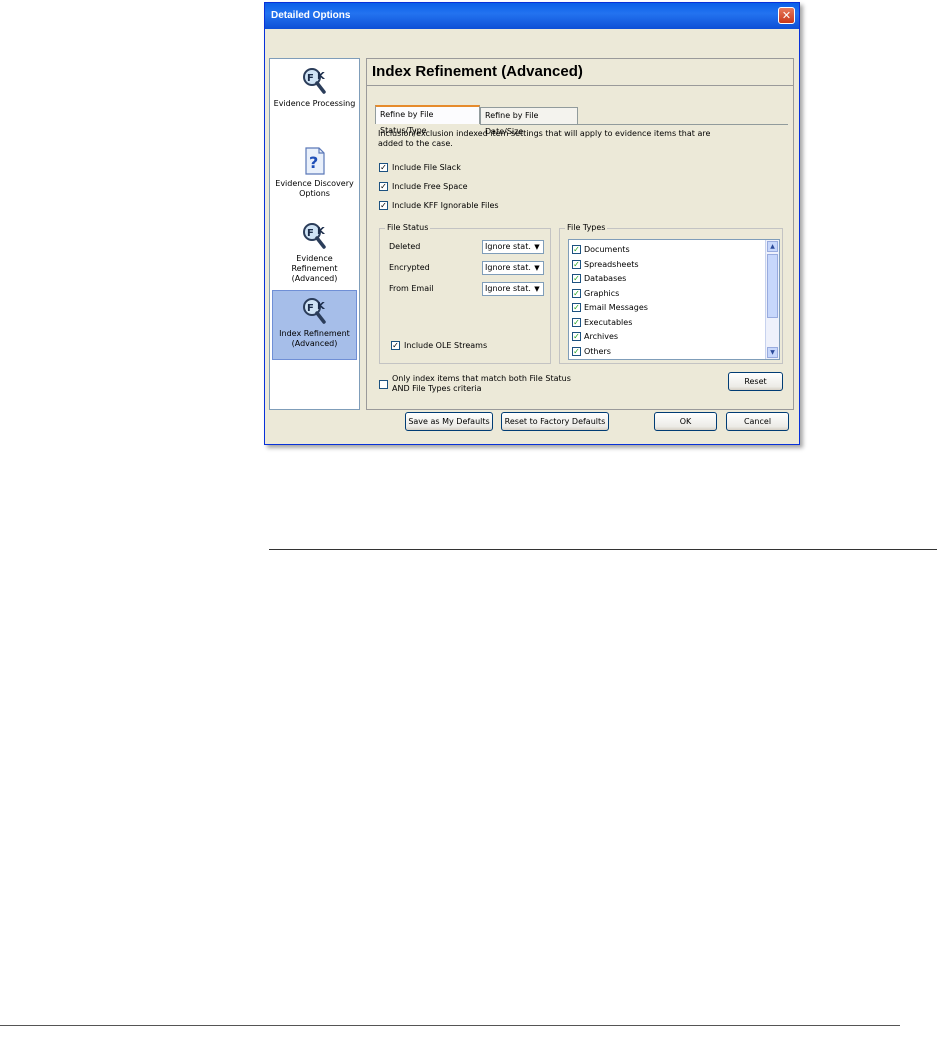  Describe the element at coordinates (576, 336) in the screenshot. I see `archives-checkbox: ✓` at that location.